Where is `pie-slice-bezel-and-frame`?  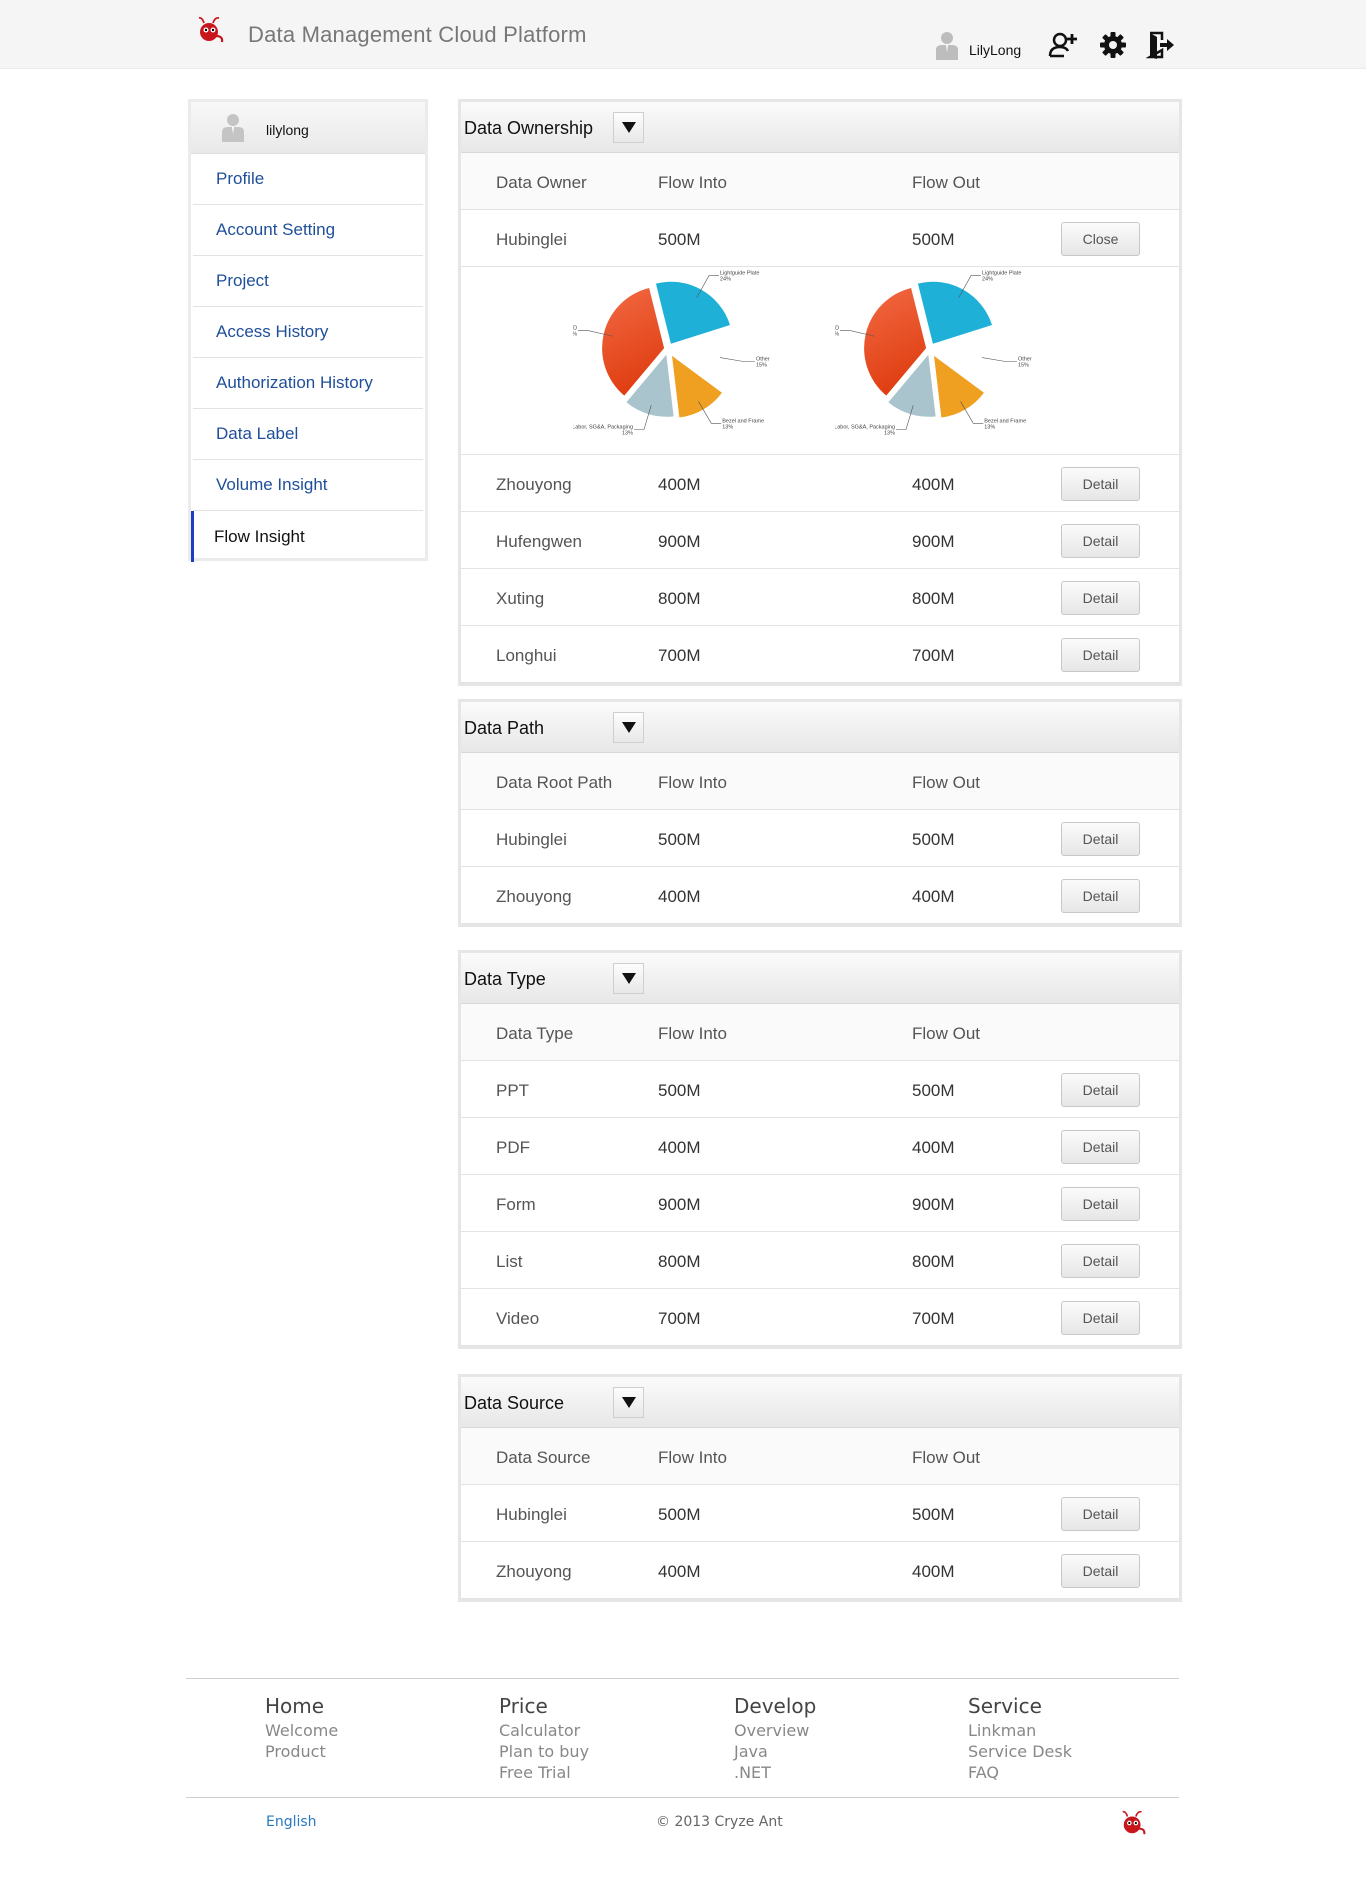 pie-slice-bezel-and-frame is located at coordinates (697, 386).